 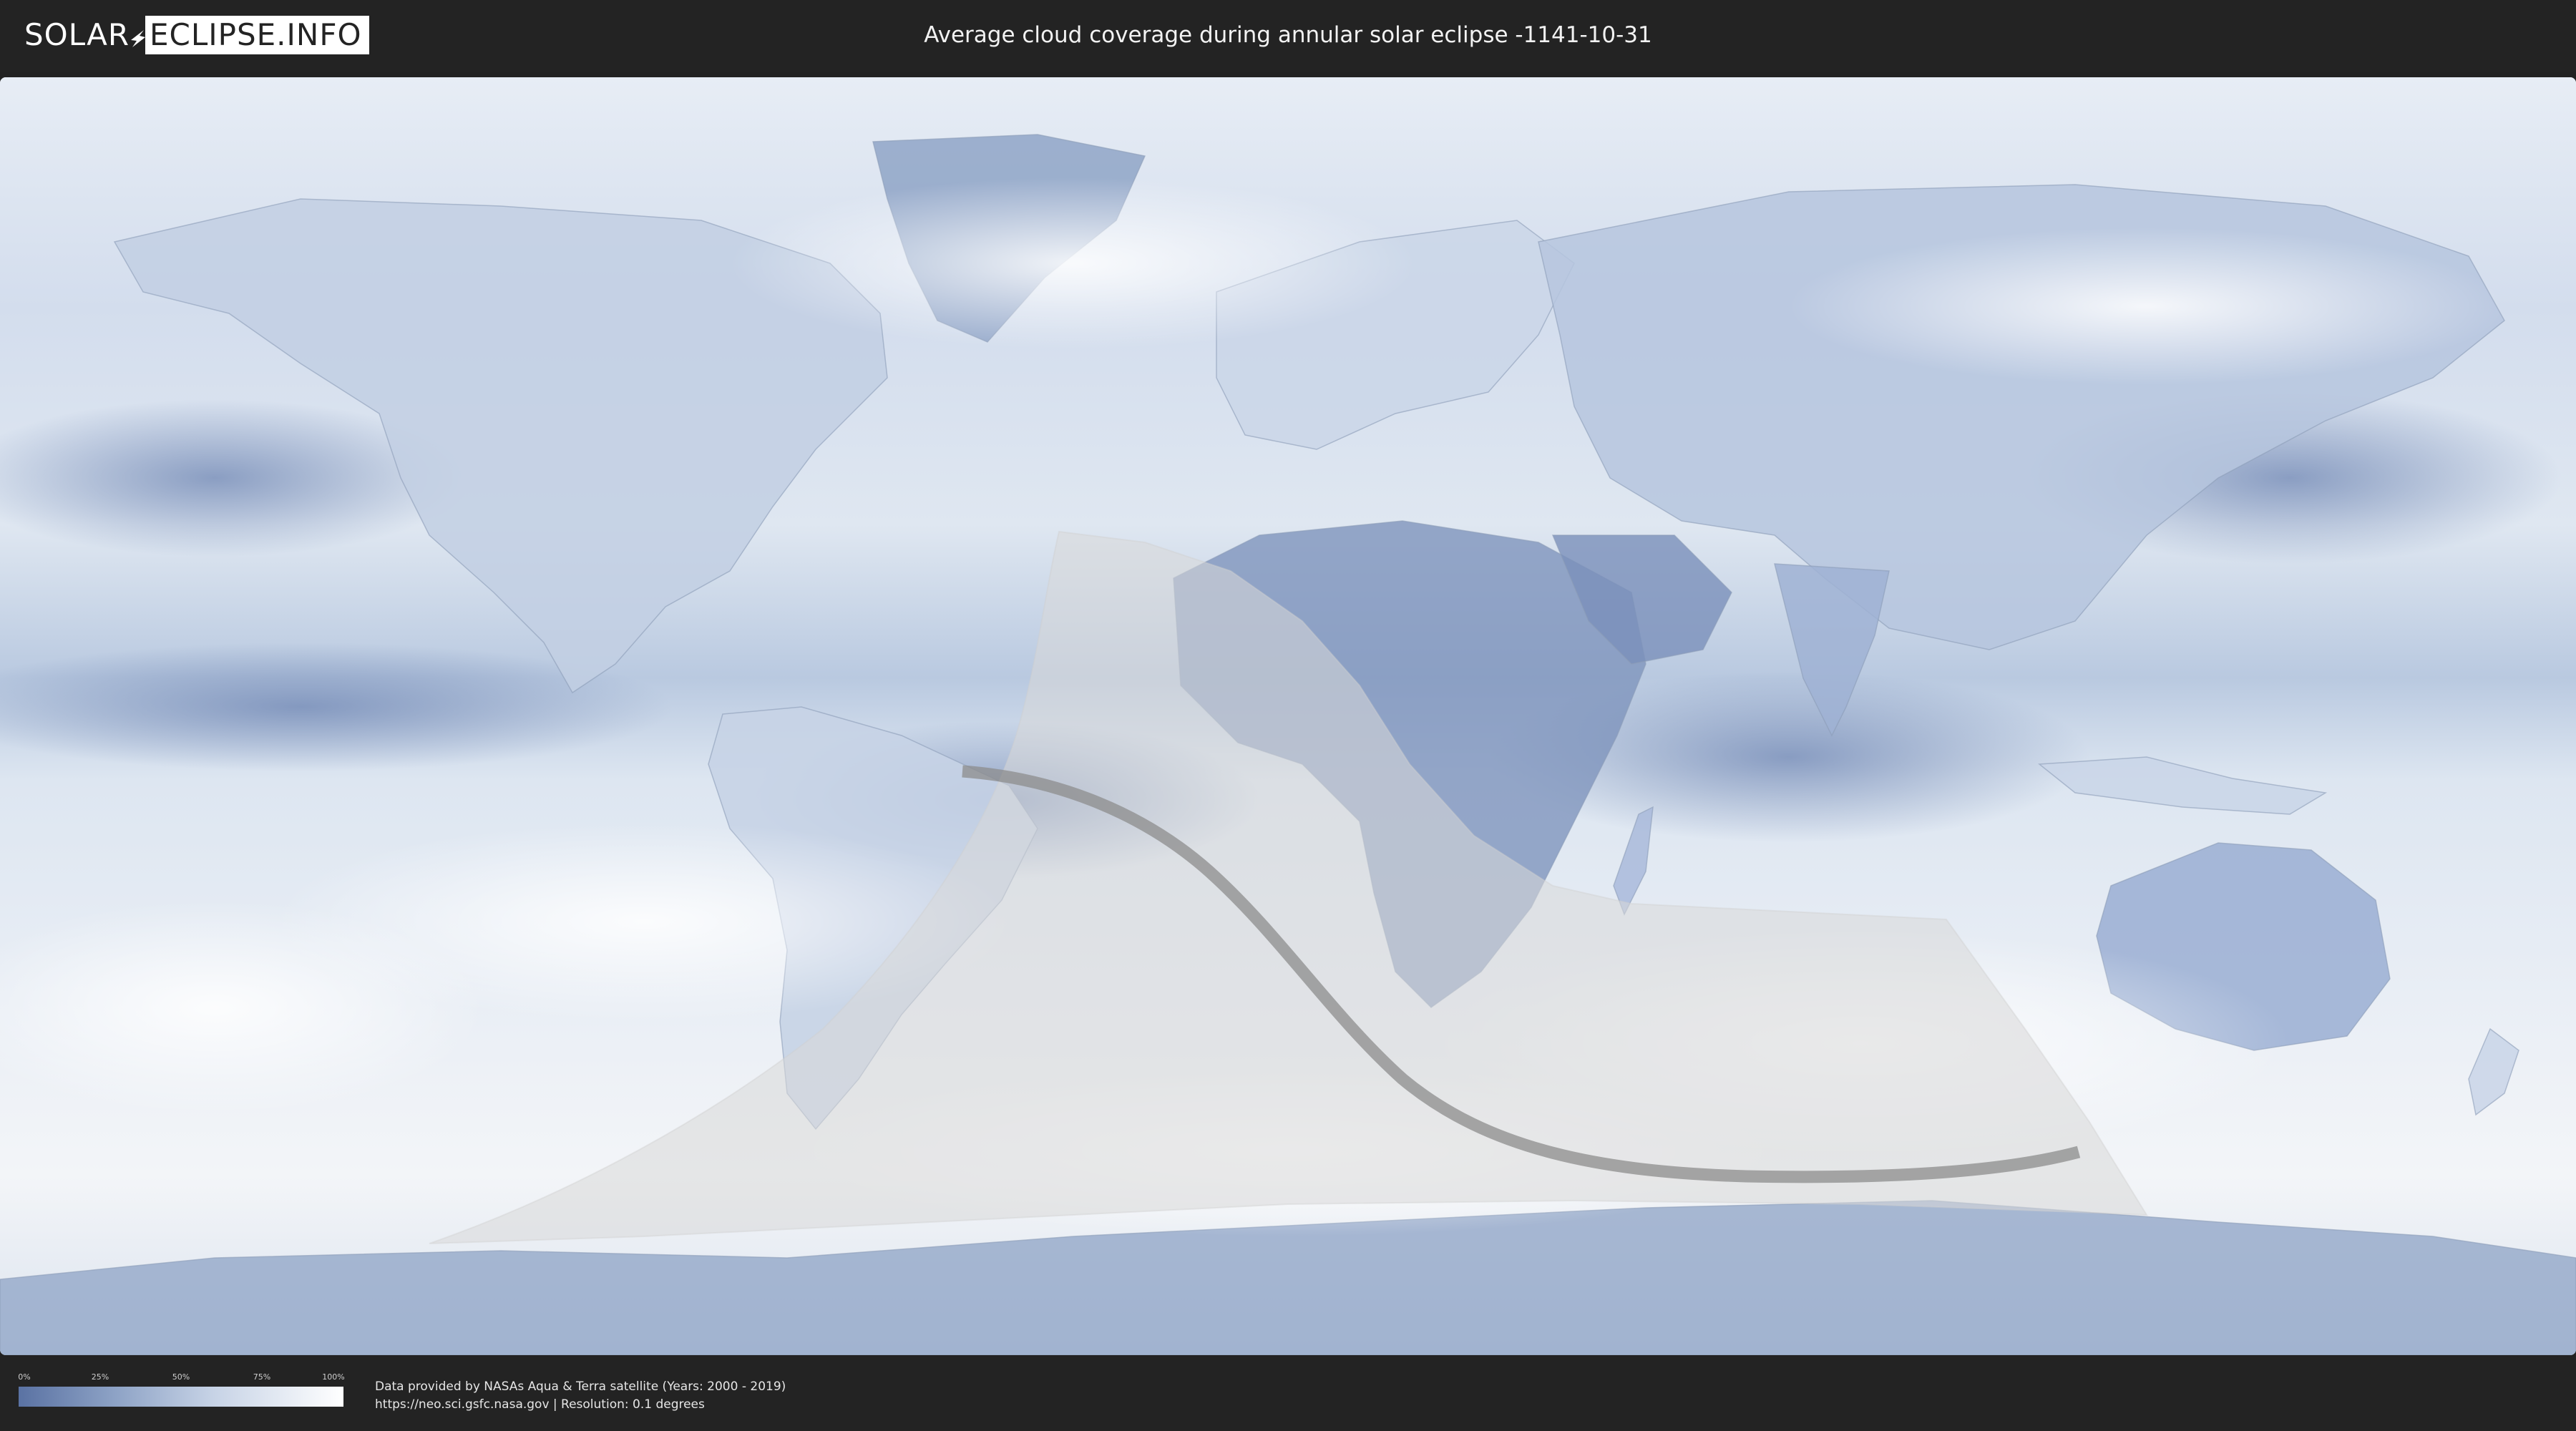 I want to click on cloud-coverage-legend: 0% 25% 50% 75% 100%, so click(x=181, y=1392).